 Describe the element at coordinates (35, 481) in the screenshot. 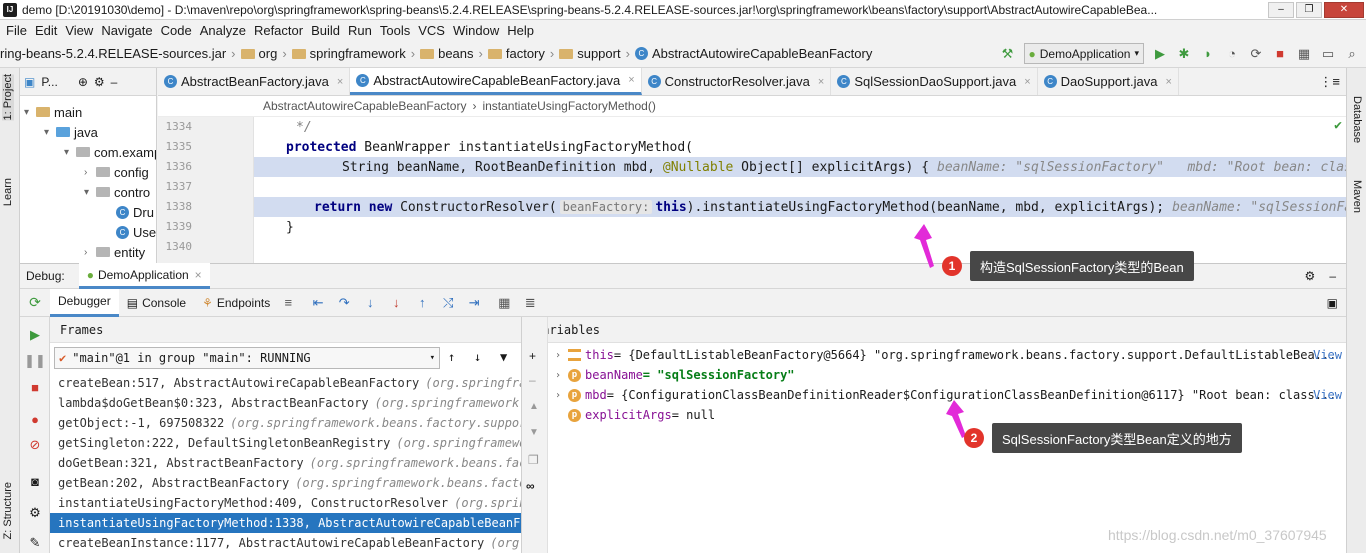

I see `camera-icon: ◙` at that location.